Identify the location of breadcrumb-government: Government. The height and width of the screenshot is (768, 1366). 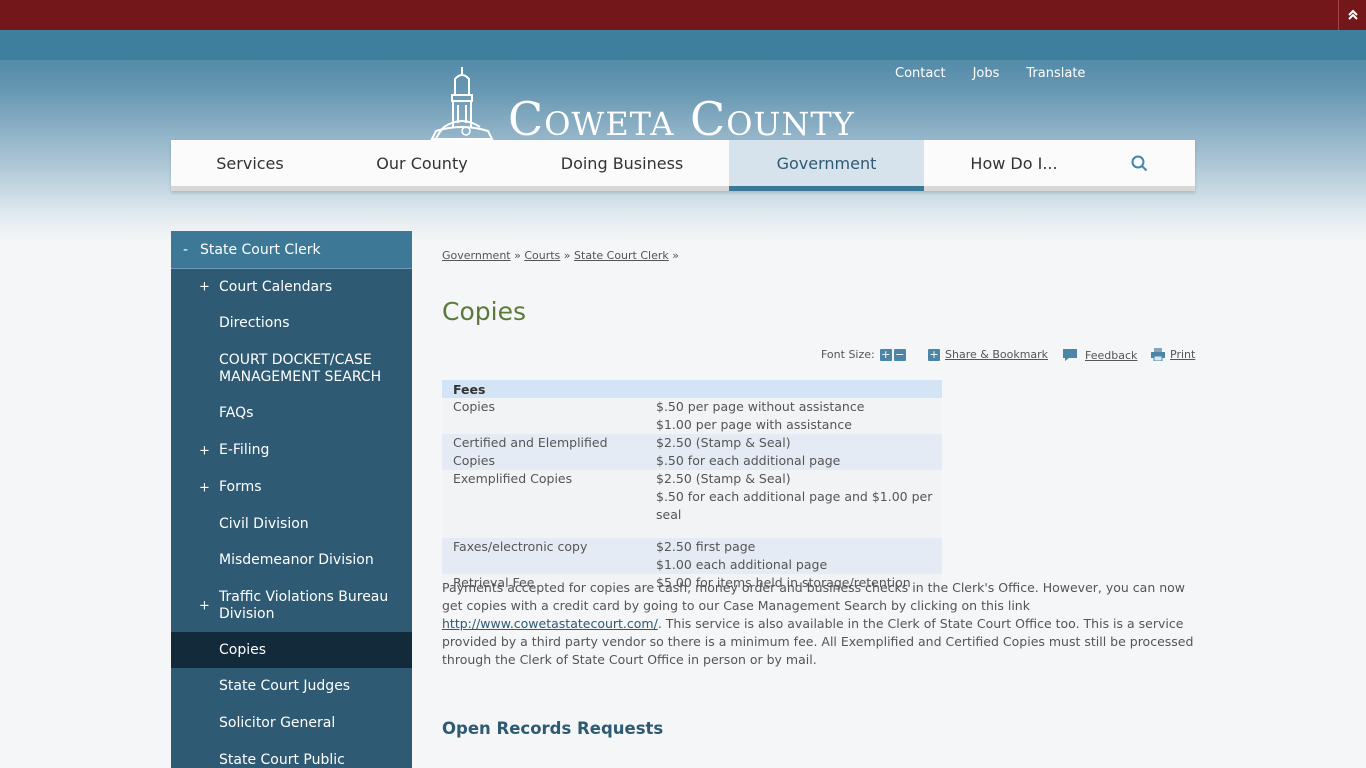
(476, 255).